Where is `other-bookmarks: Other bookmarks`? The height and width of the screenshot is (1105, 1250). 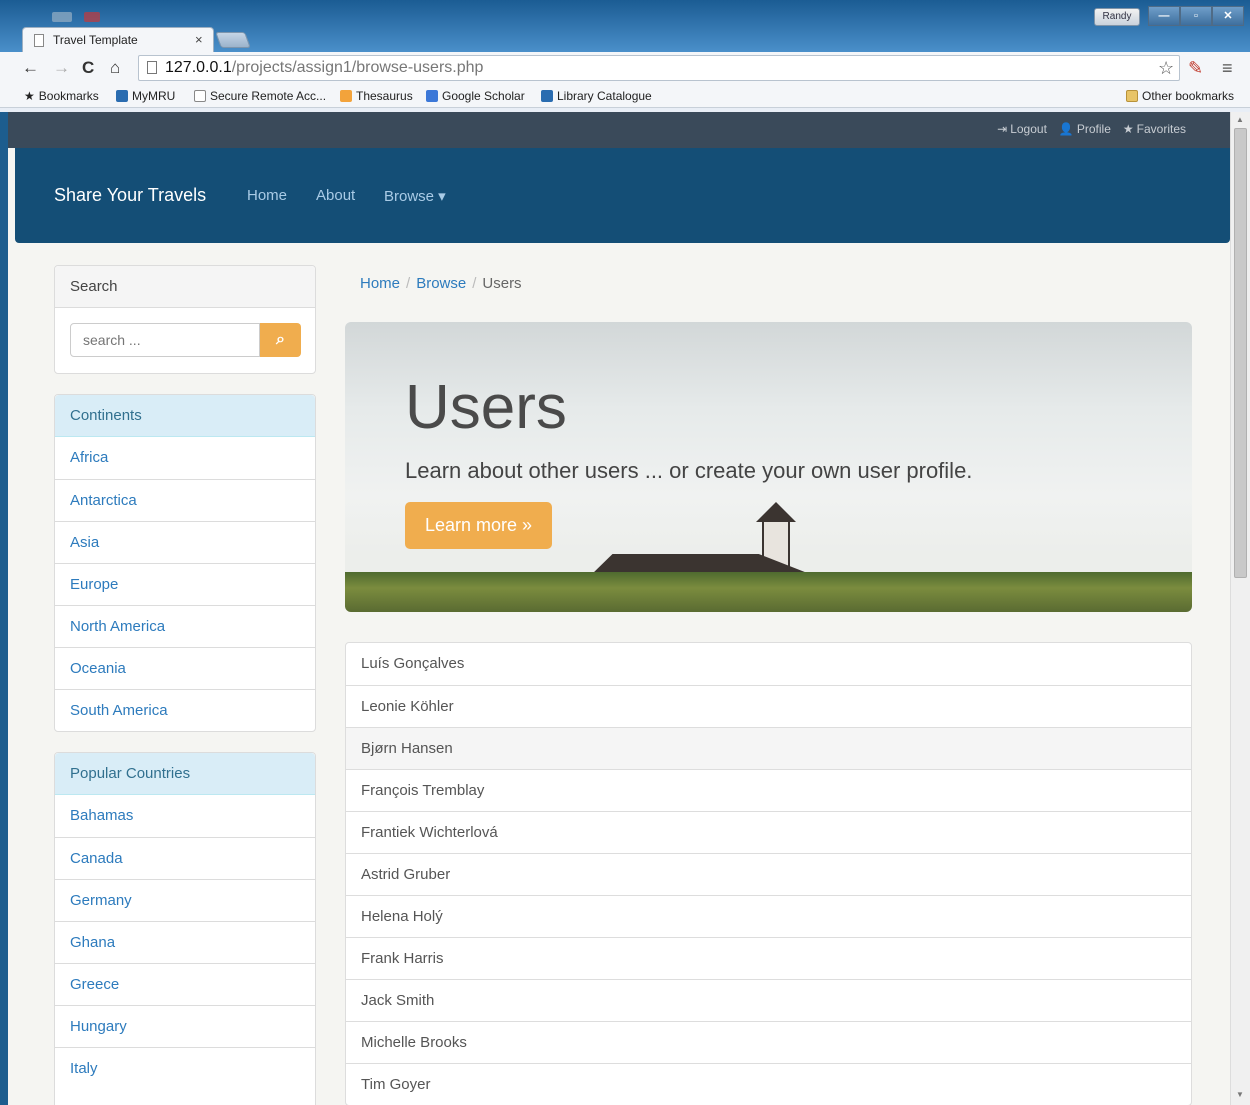 other-bookmarks: Other bookmarks is located at coordinates (1180, 96).